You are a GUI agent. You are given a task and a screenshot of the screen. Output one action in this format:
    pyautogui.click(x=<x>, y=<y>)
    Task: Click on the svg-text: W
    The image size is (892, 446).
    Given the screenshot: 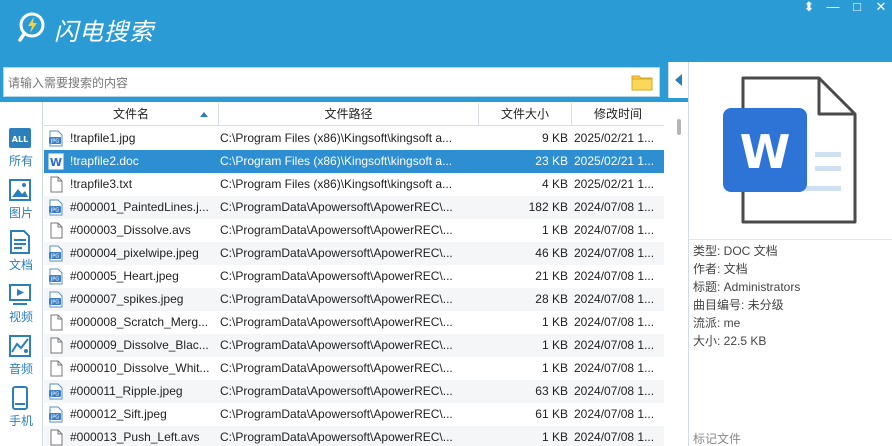 What is the action you would take?
    pyautogui.click(x=765, y=152)
    